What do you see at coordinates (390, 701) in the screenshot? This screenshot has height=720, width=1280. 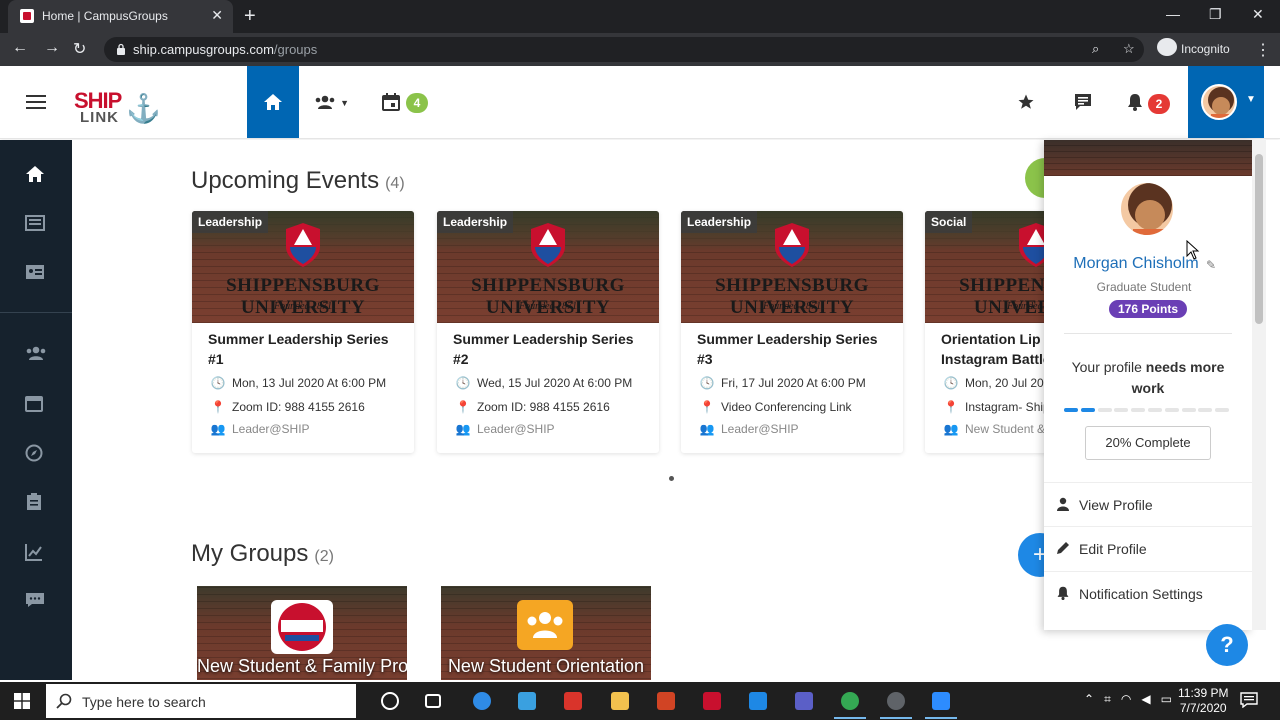 I see `cortana-icon` at bounding box center [390, 701].